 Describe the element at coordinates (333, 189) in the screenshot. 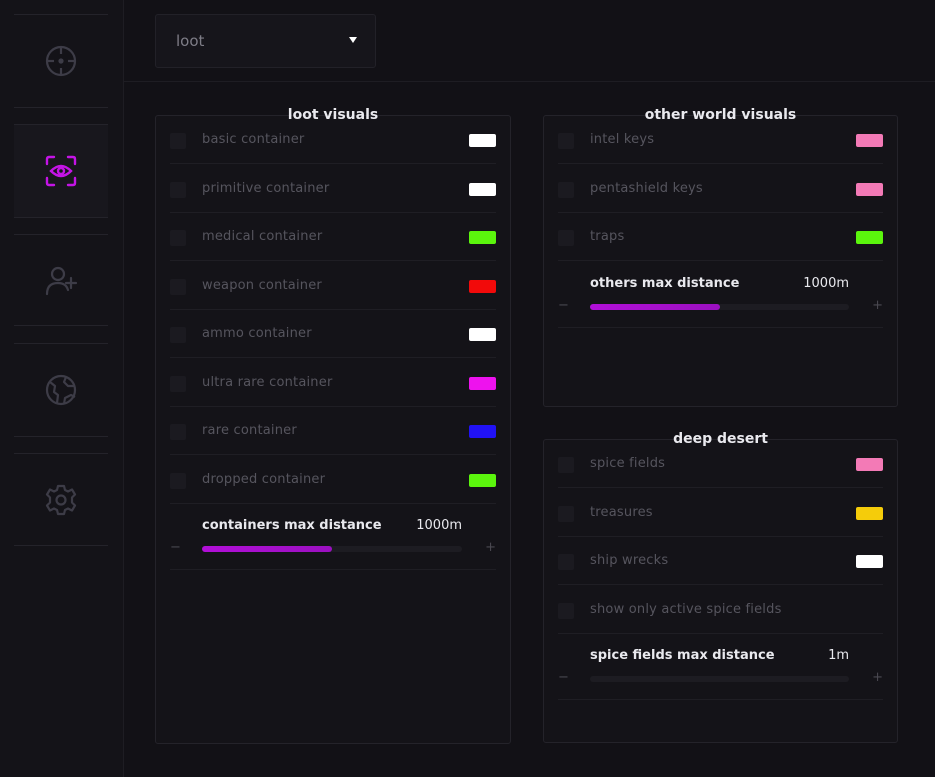

I see `toggle-row-primitive-container: primitive container` at that location.